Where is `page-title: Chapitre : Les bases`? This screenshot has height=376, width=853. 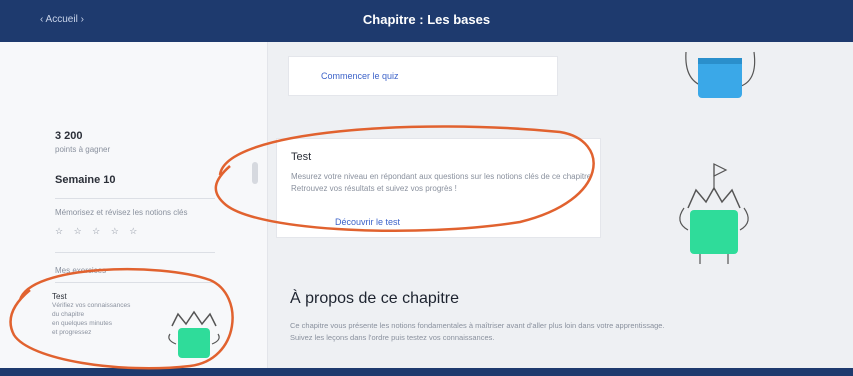
page-title: Chapitre : Les bases is located at coordinates (426, 19).